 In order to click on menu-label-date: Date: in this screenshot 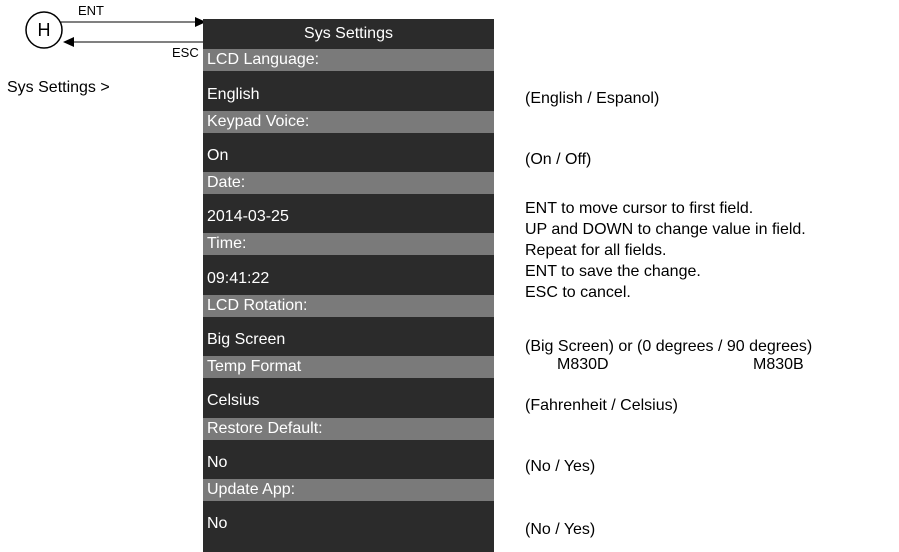, I will do `click(348, 183)`.